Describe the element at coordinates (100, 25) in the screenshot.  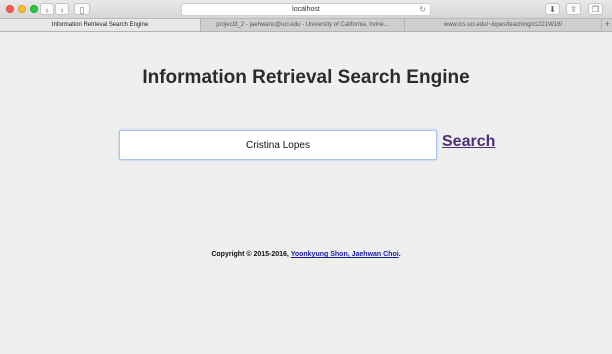
I see `tab-search-engine: Information Retrieval Search Engine` at that location.